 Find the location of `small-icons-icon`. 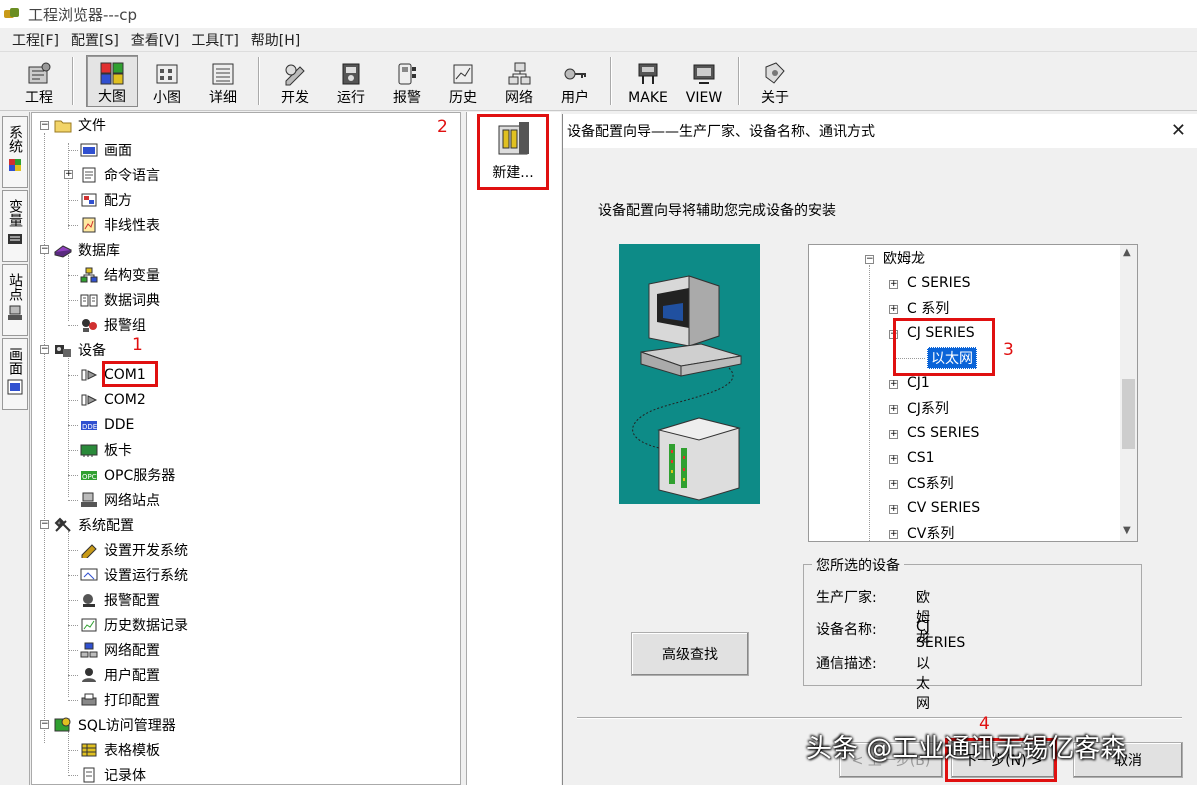

small-icons-icon is located at coordinates (167, 74).